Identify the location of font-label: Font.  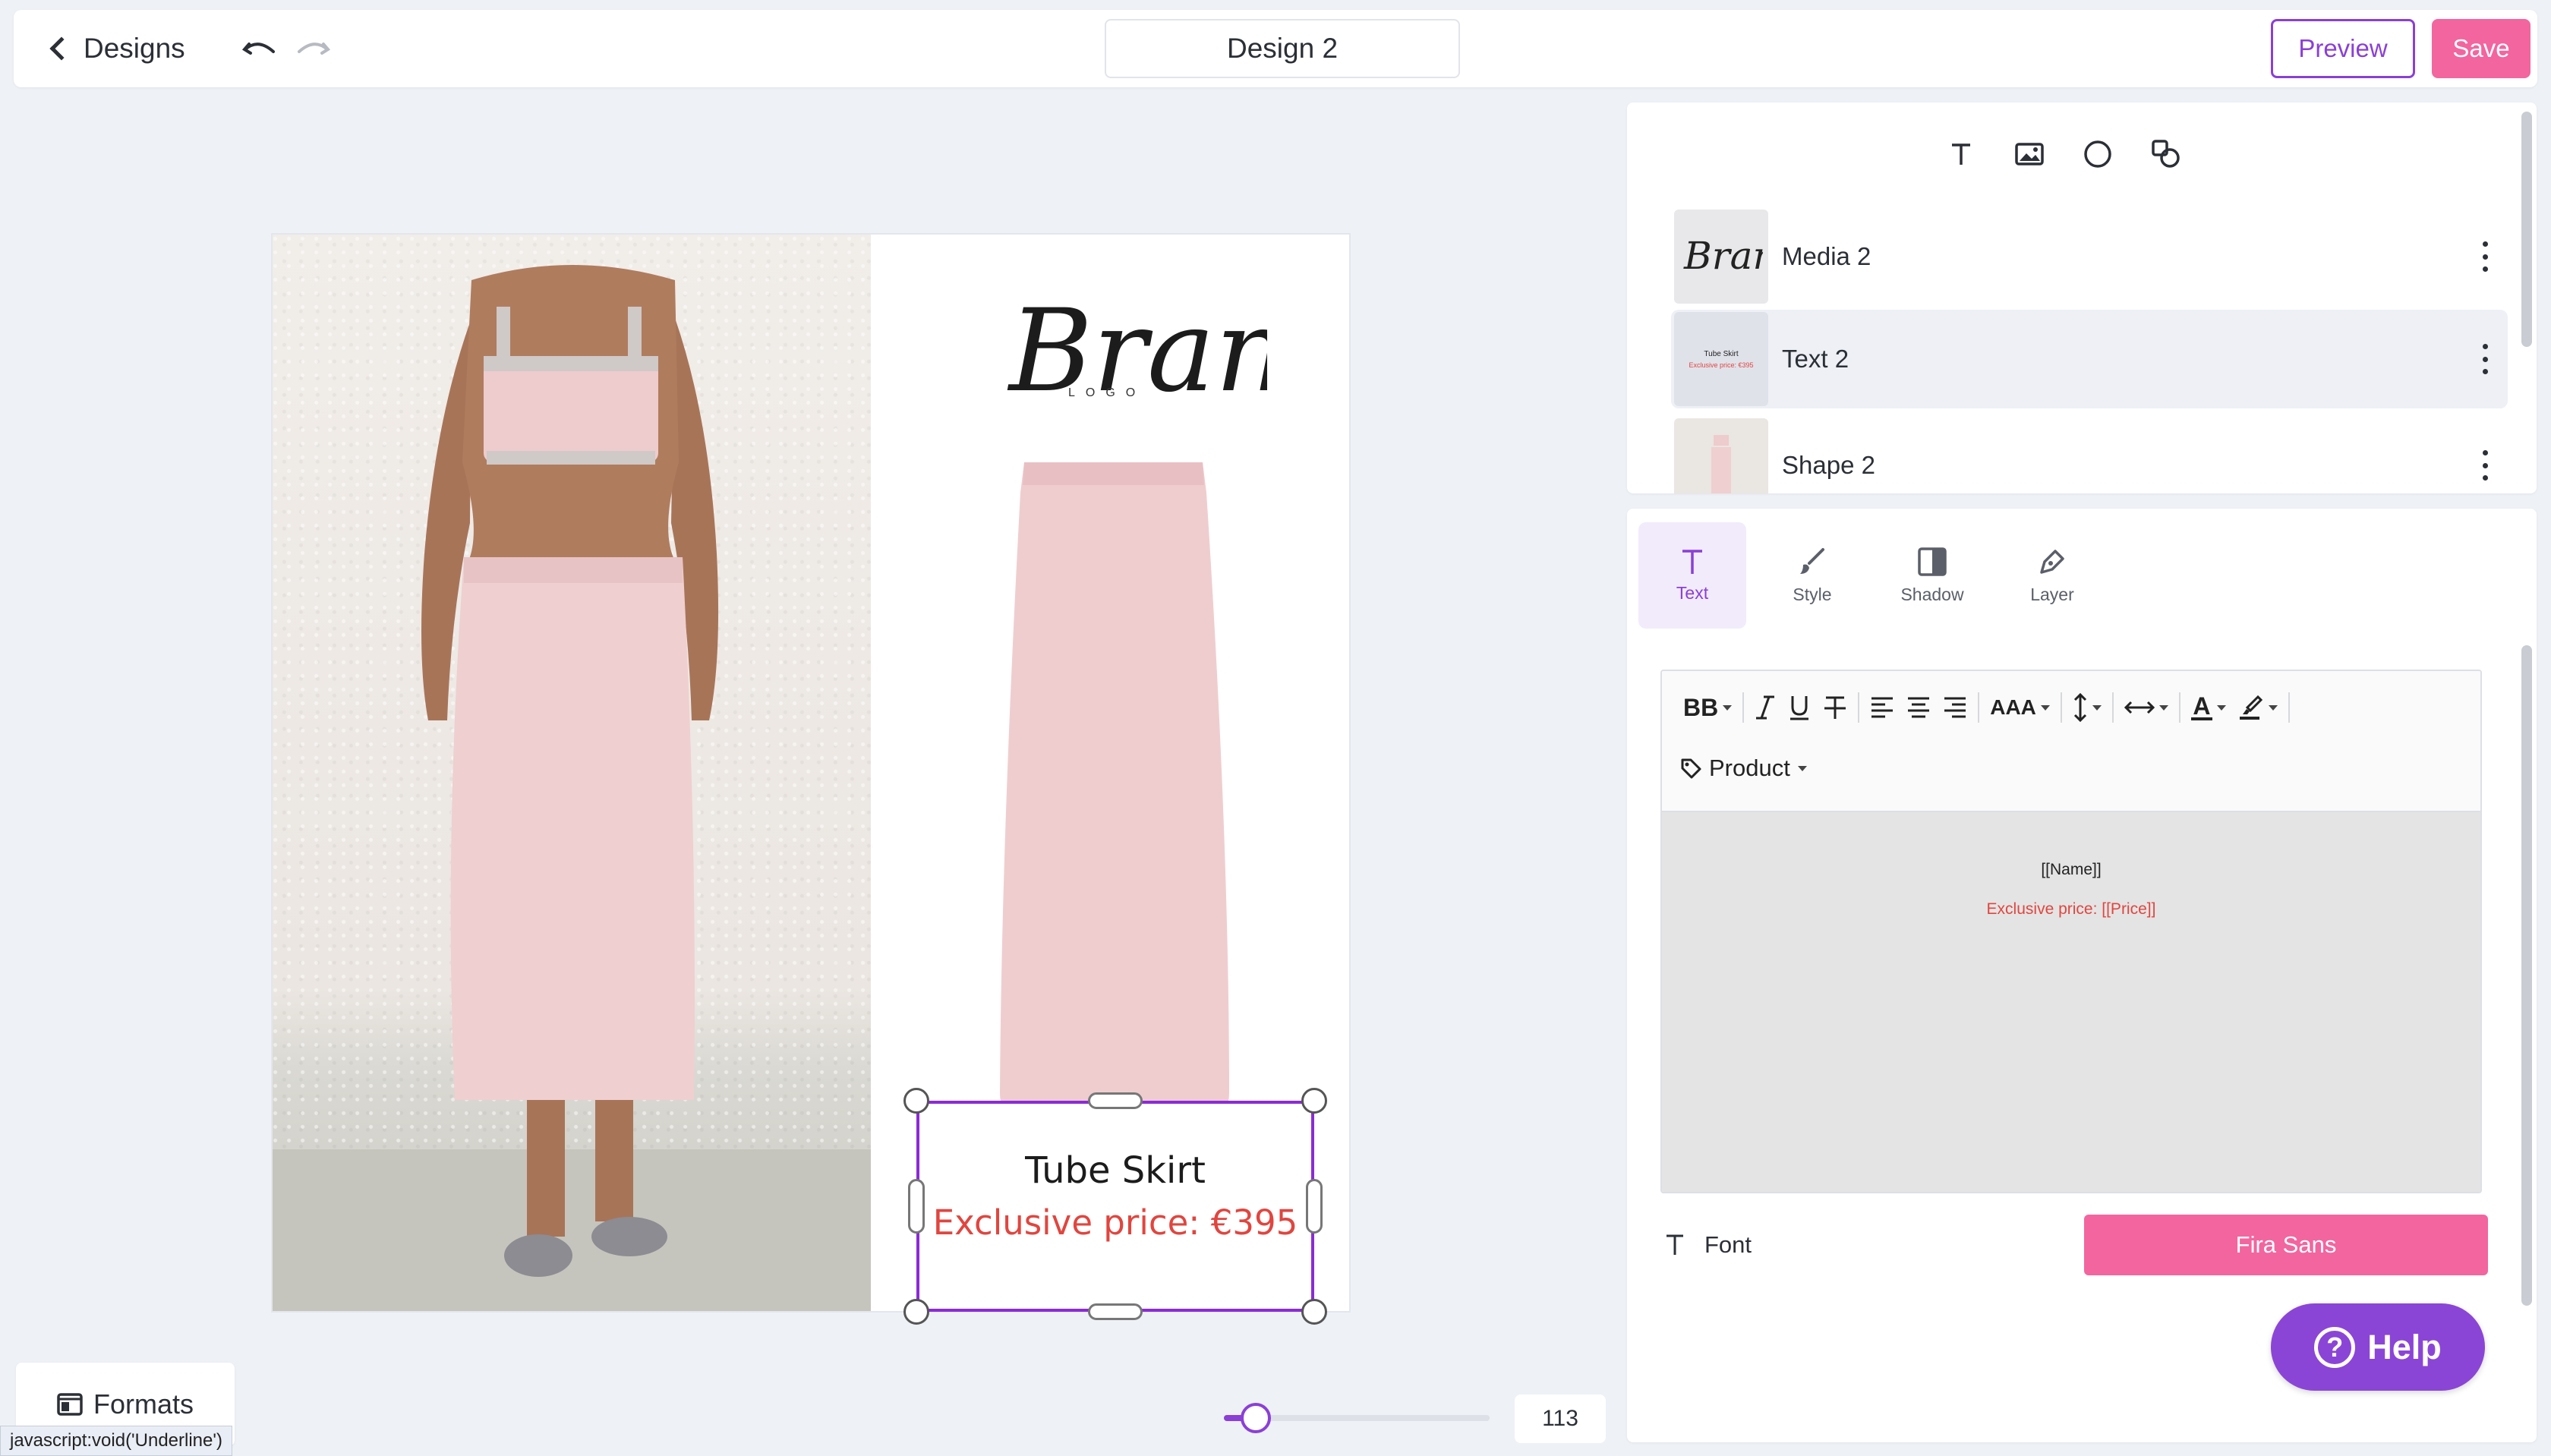
(1728, 1244).